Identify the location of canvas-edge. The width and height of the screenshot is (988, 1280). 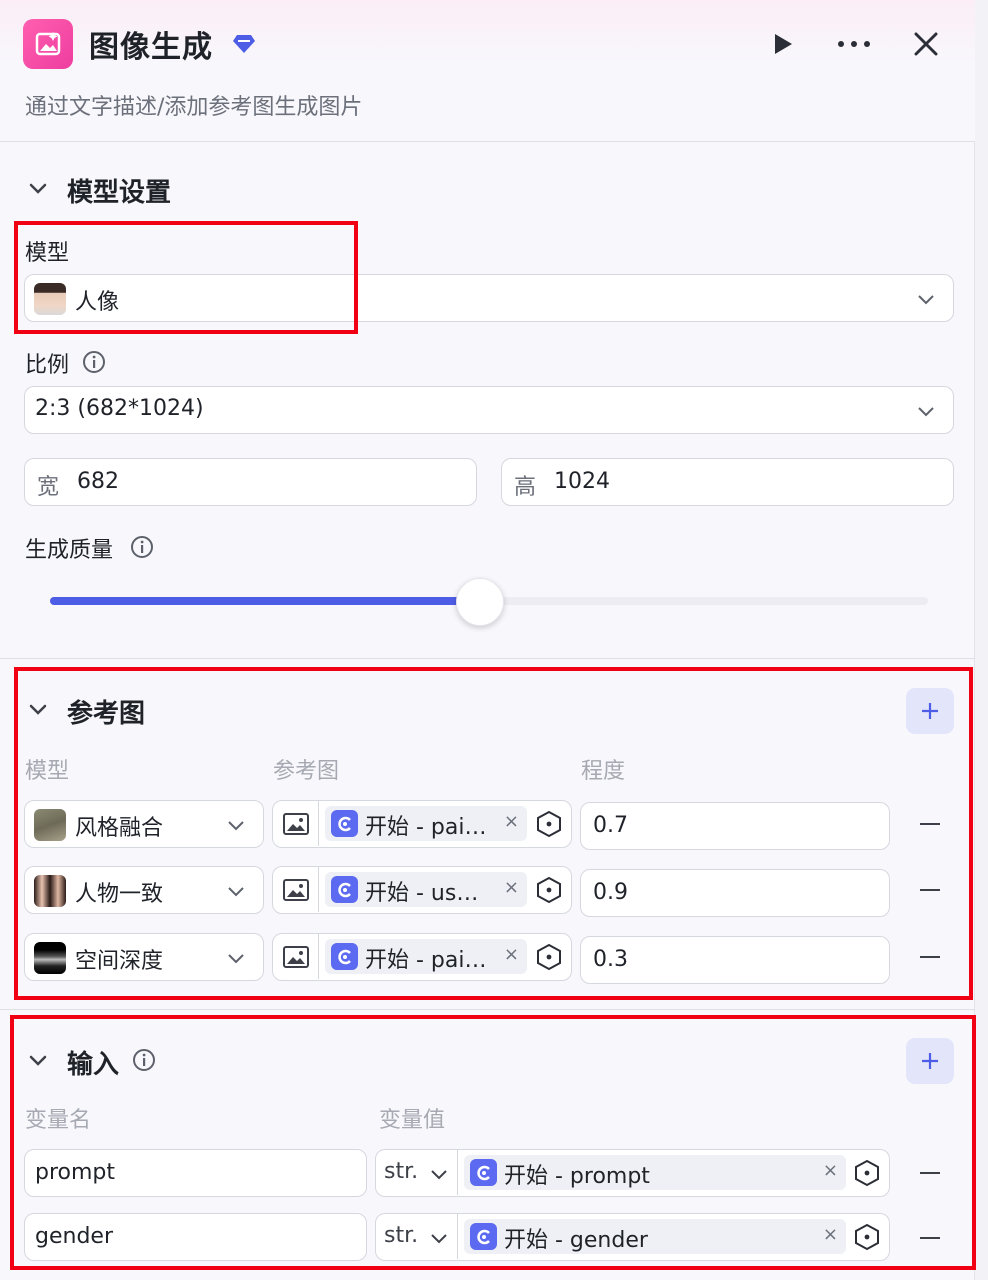
(981, 640).